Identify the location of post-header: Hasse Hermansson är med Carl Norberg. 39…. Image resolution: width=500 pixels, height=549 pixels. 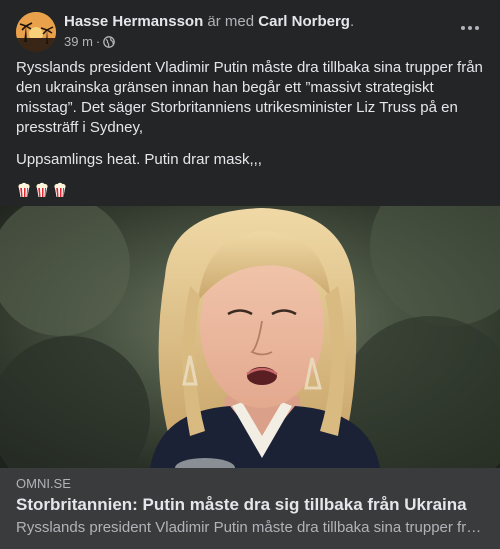
(250, 34).